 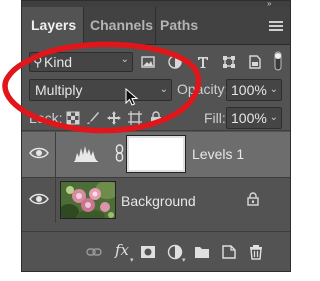 I want to click on image-filter-icon, so click(x=148, y=62).